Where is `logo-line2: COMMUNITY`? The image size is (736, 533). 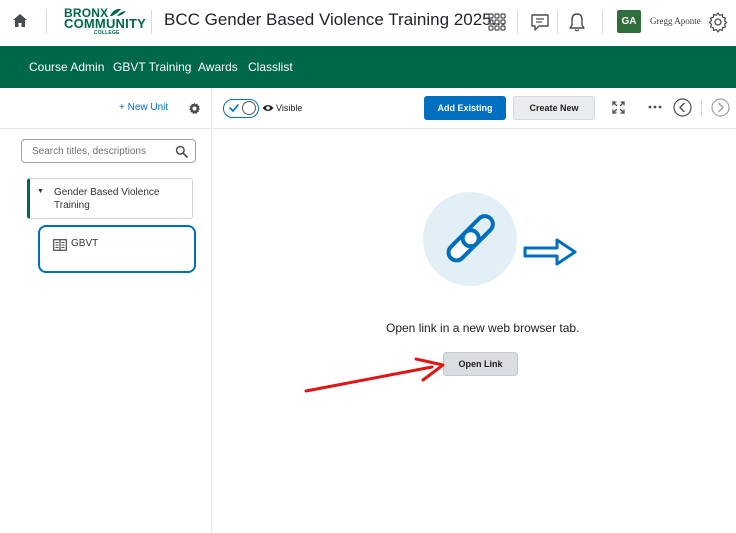
logo-line2: COMMUNITY is located at coordinates (105, 23).